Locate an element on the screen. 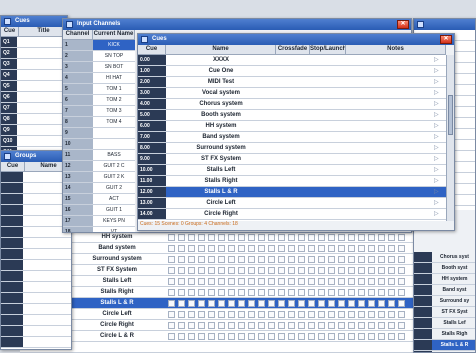  table-row: Stalls Left is located at coordinates (248, 281).